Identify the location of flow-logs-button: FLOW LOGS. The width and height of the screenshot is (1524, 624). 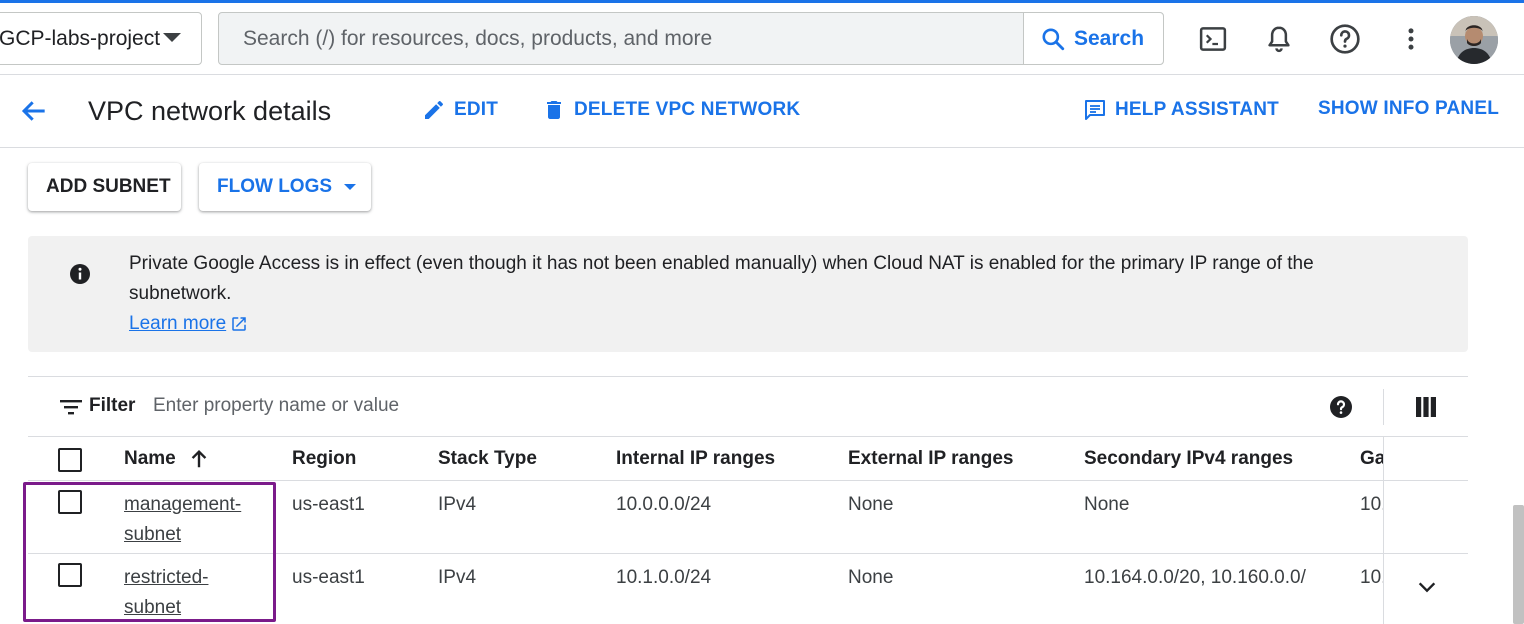
(285, 187).